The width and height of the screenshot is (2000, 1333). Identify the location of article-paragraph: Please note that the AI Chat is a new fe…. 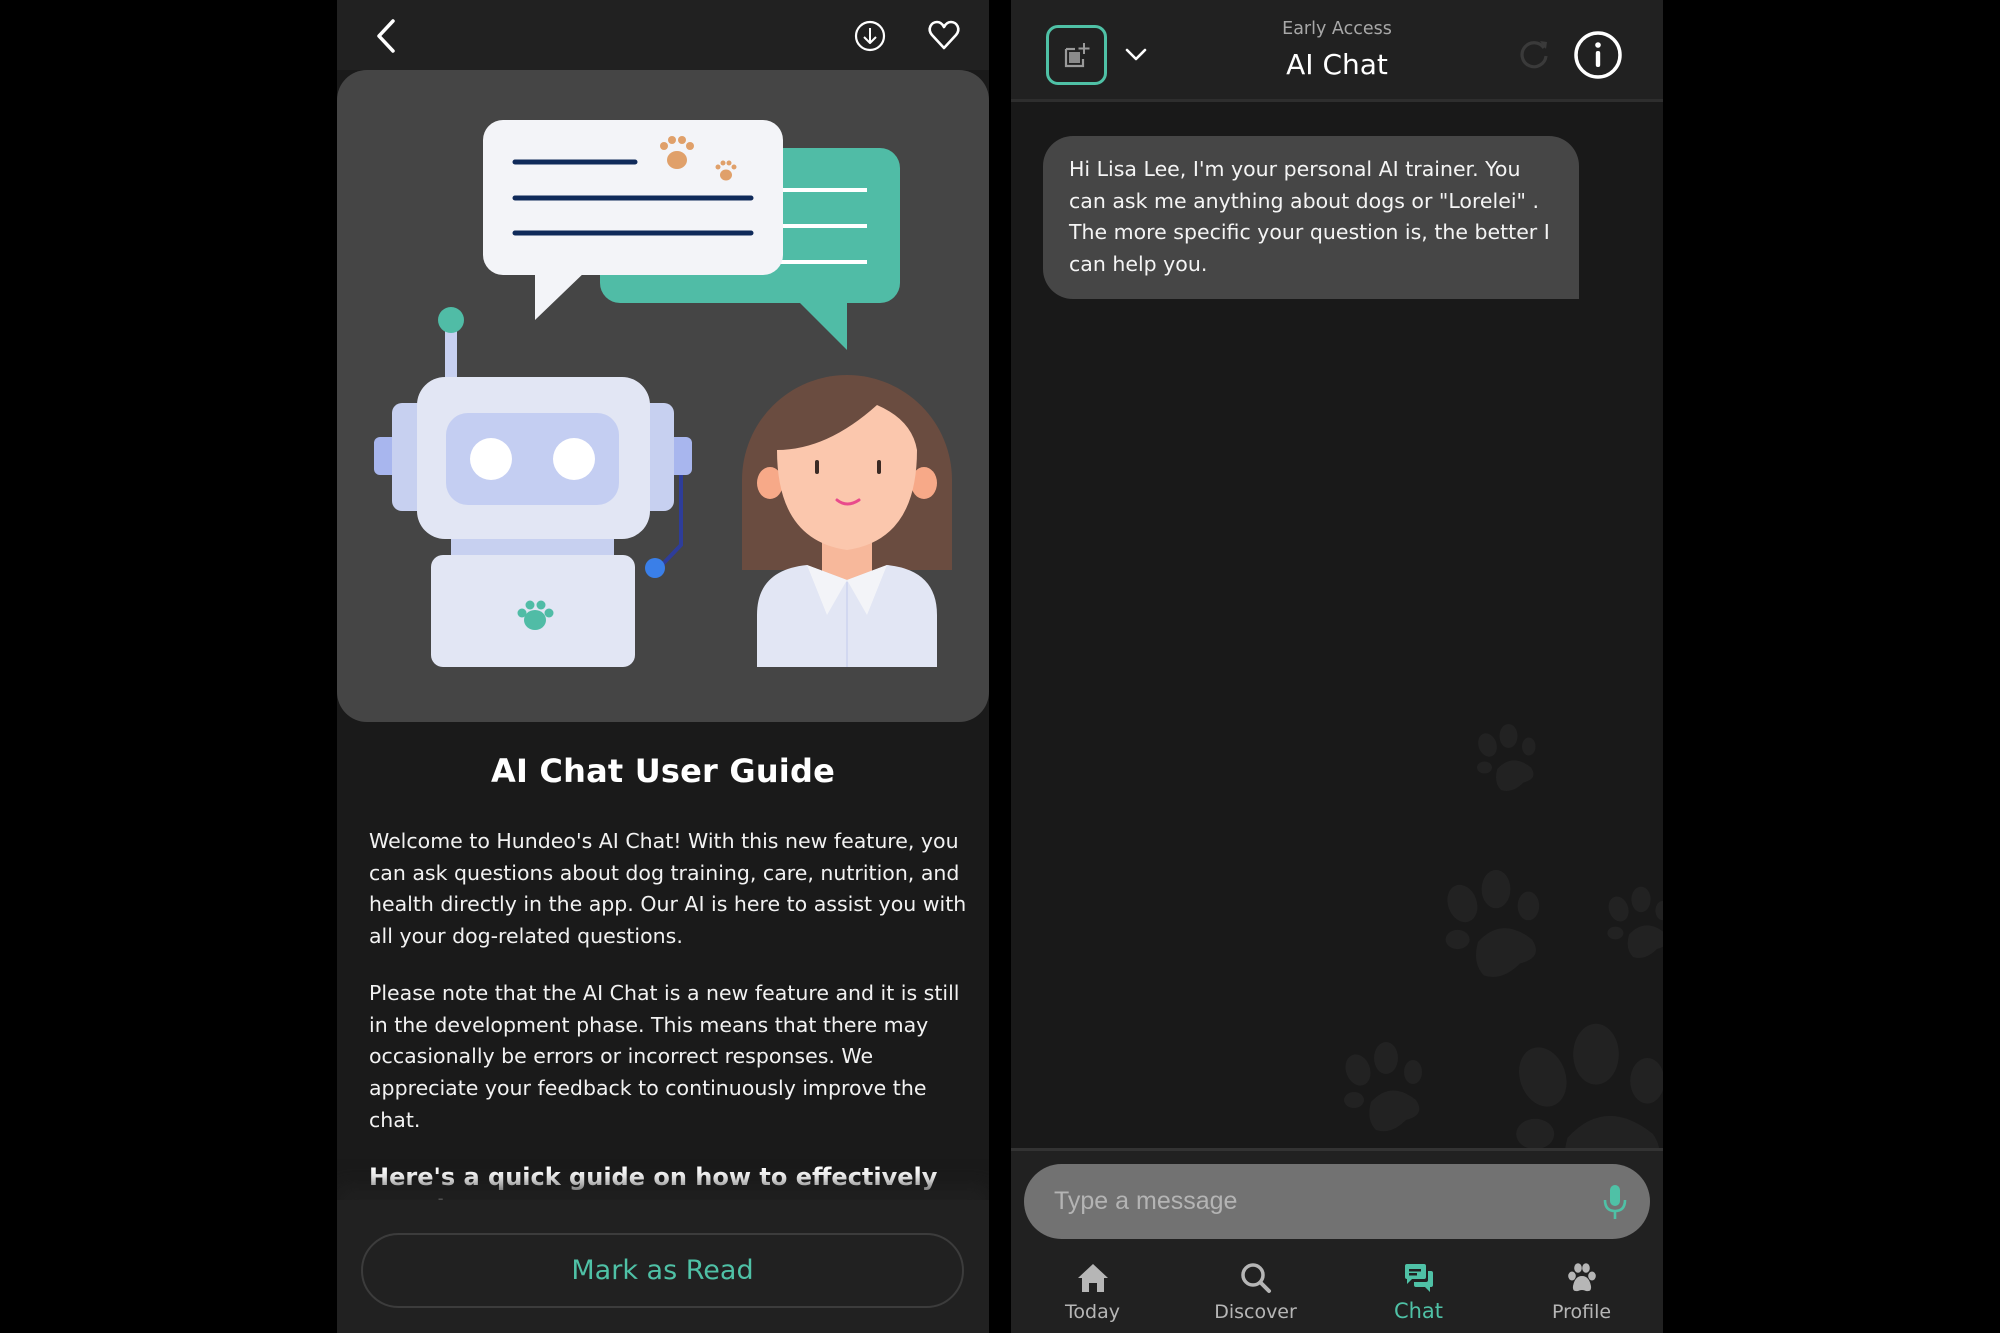
(664, 1056).